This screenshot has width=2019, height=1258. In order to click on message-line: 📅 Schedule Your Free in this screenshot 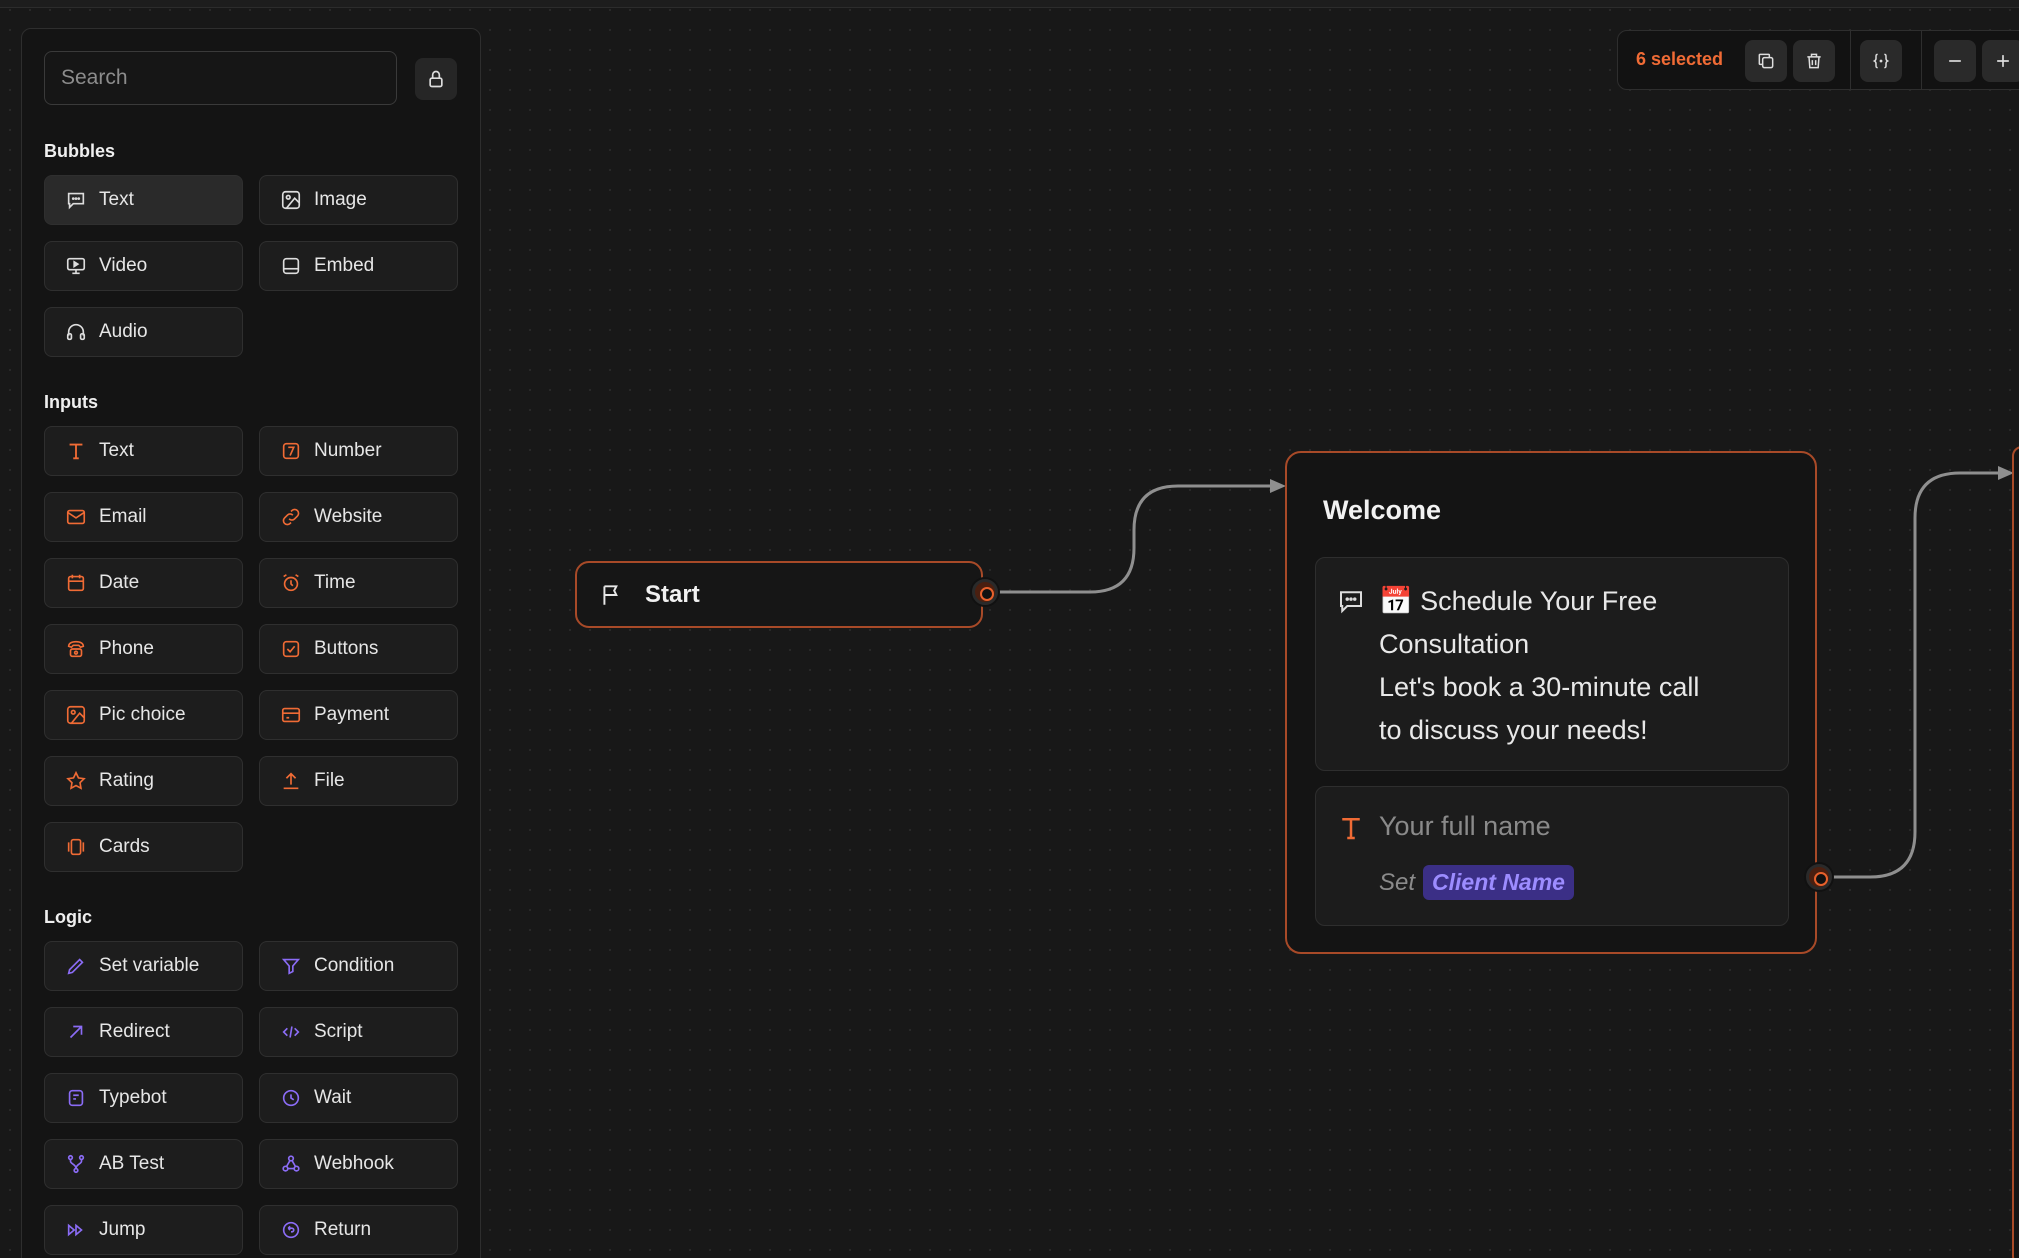, I will do `click(1518, 601)`.